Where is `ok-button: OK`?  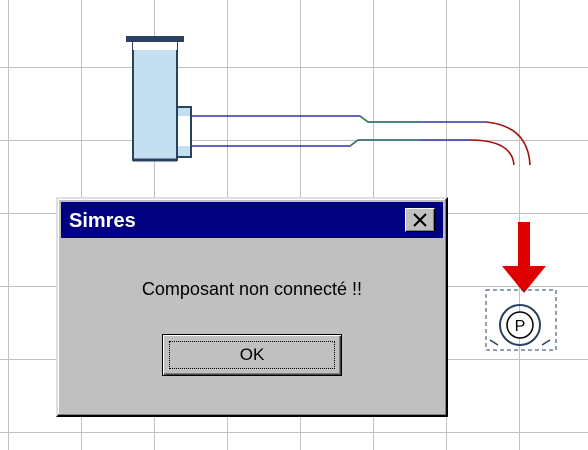 ok-button: OK is located at coordinates (252, 355).